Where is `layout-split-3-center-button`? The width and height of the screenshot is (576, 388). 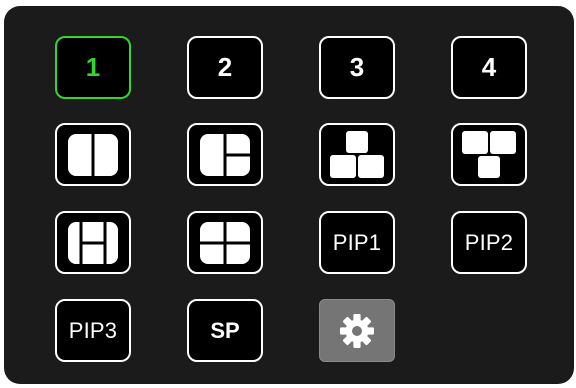 layout-split-3-center-button is located at coordinates (93, 242).